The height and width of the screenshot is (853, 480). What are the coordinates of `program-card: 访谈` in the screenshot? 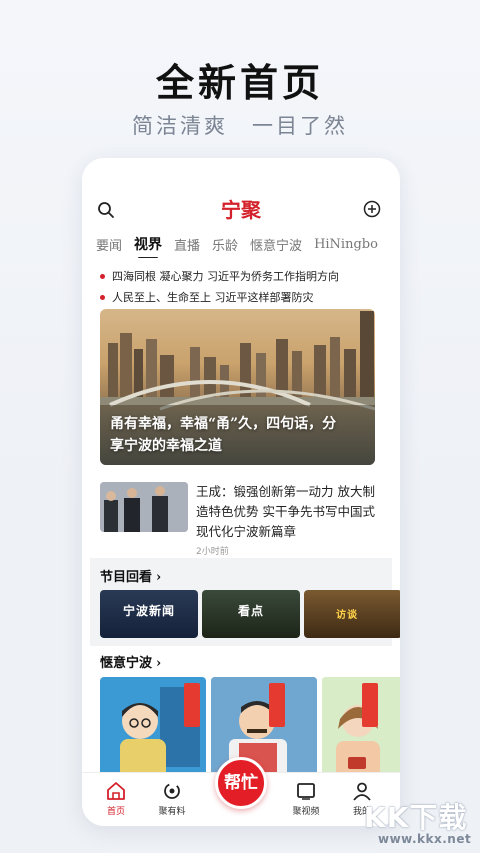 It's located at (352, 614).